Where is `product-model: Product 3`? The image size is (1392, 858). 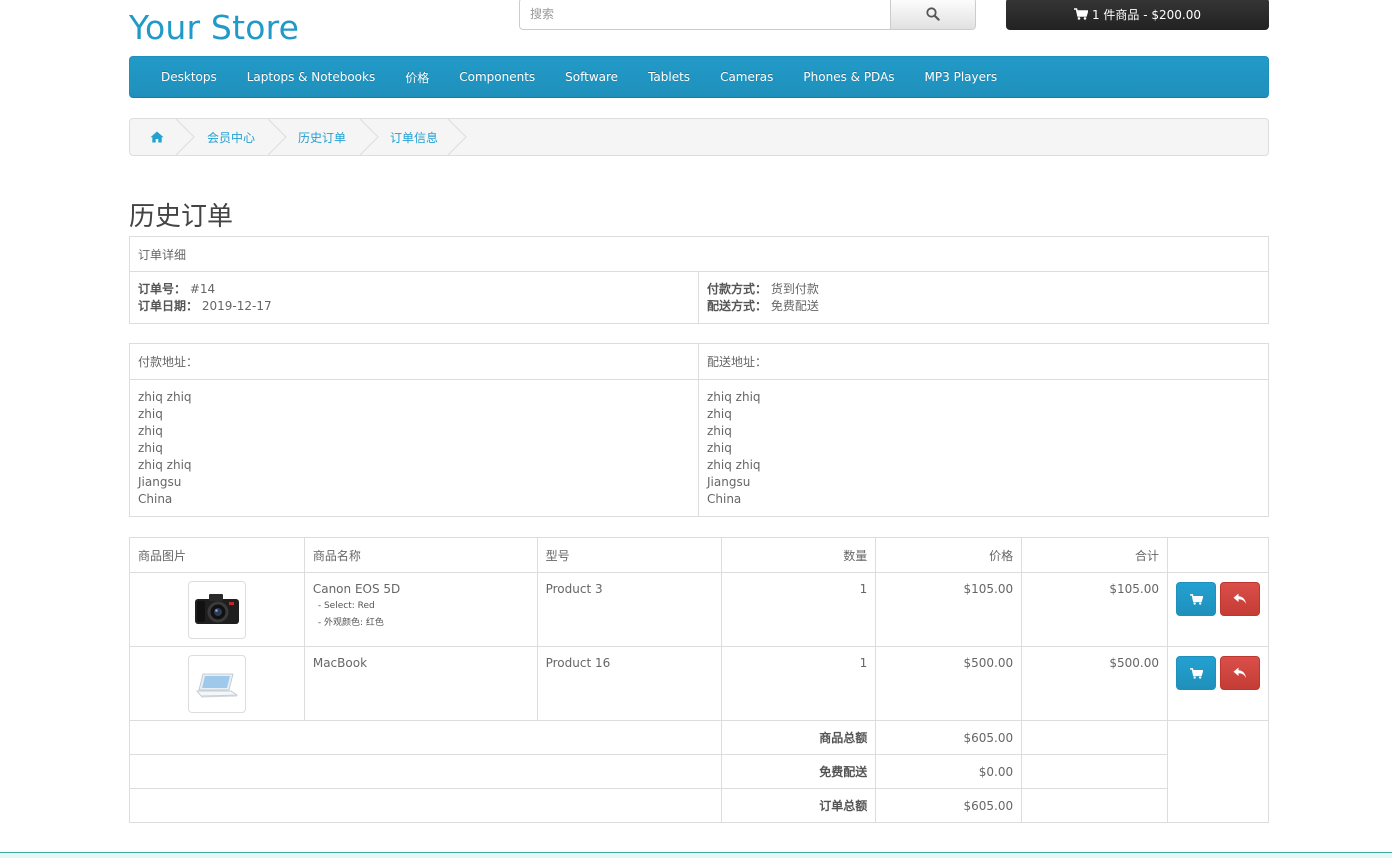
product-model: Product 3 is located at coordinates (629, 609).